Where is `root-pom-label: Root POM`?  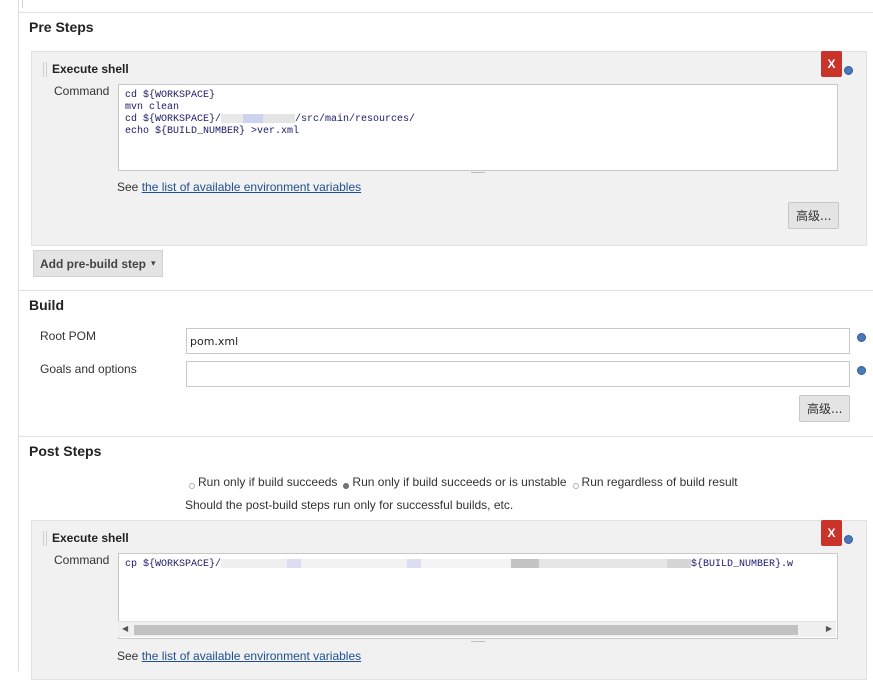 root-pom-label: Root POM is located at coordinates (68, 336).